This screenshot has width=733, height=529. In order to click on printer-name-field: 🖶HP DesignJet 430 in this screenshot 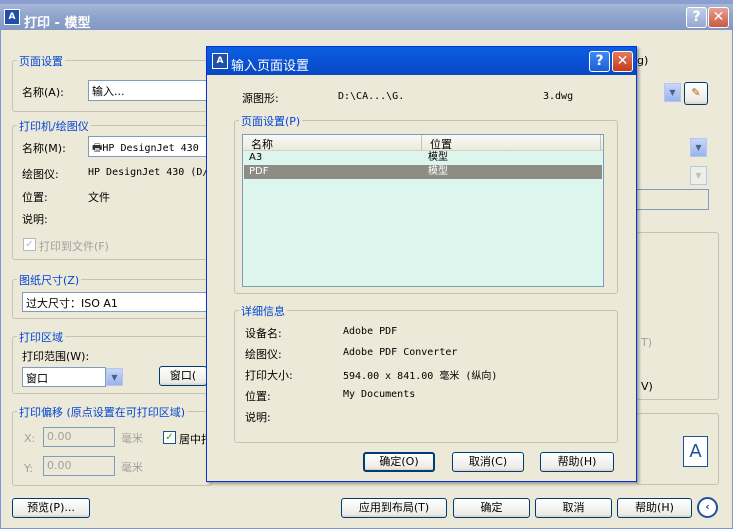, I will do `click(148, 146)`.